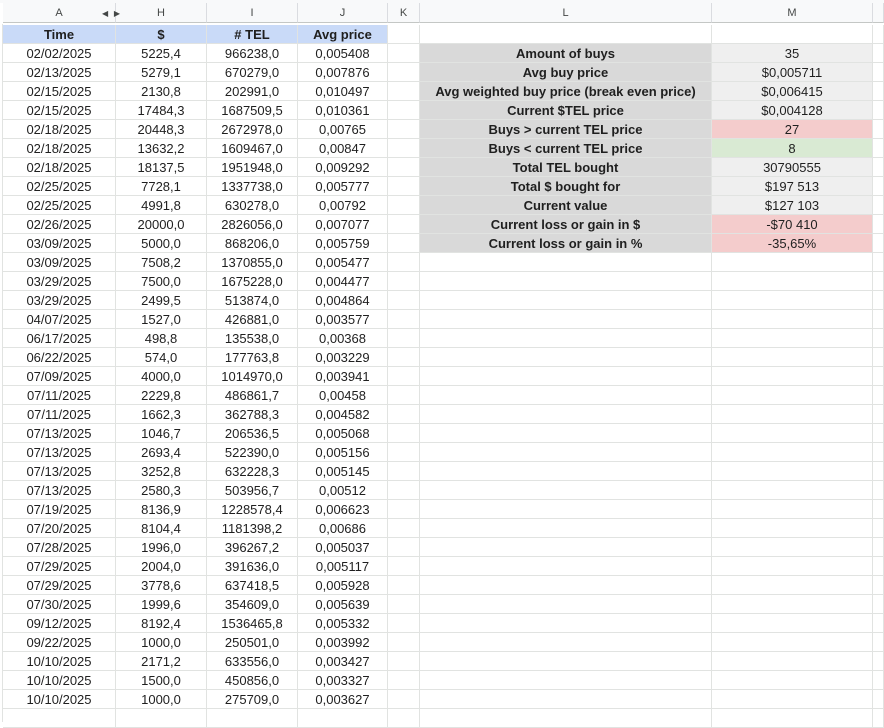 The image size is (884, 728). What do you see at coordinates (792, 167) in the screenshot?
I see `summary-value: 30790555` at bounding box center [792, 167].